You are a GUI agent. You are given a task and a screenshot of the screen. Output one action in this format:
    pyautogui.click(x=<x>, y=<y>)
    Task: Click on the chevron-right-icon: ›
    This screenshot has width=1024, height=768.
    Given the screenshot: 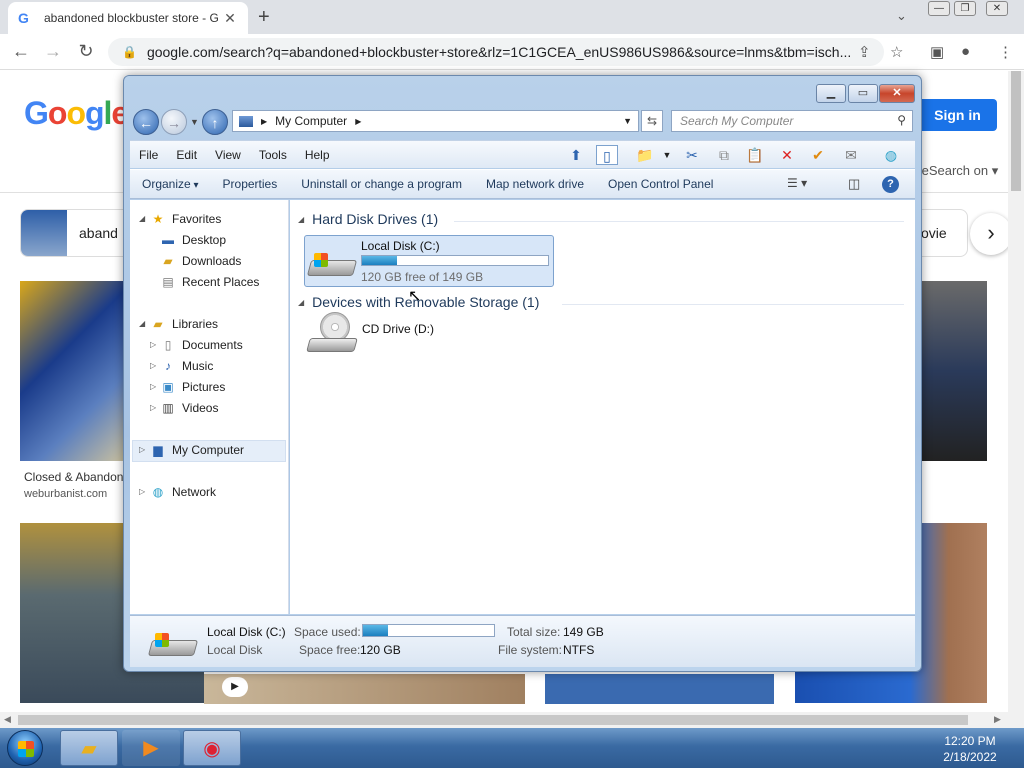 What is the action you would take?
    pyautogui.click(x=989, y=234)
    